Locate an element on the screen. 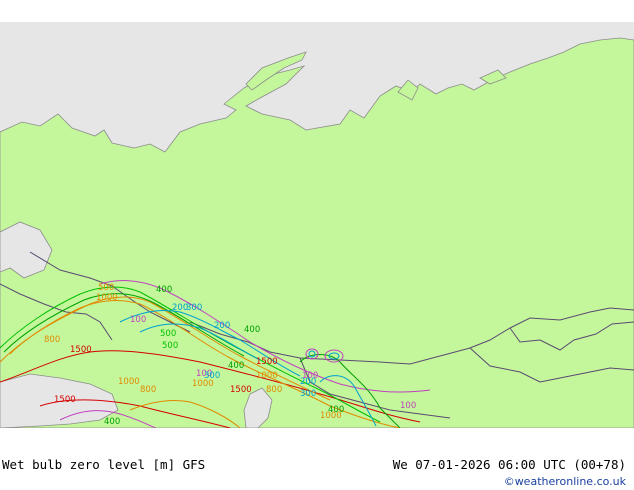 The height and width of the screenshot is (490, 634). credit-link: ©weatheronline.co.uk is located at coordinates (565, 481).